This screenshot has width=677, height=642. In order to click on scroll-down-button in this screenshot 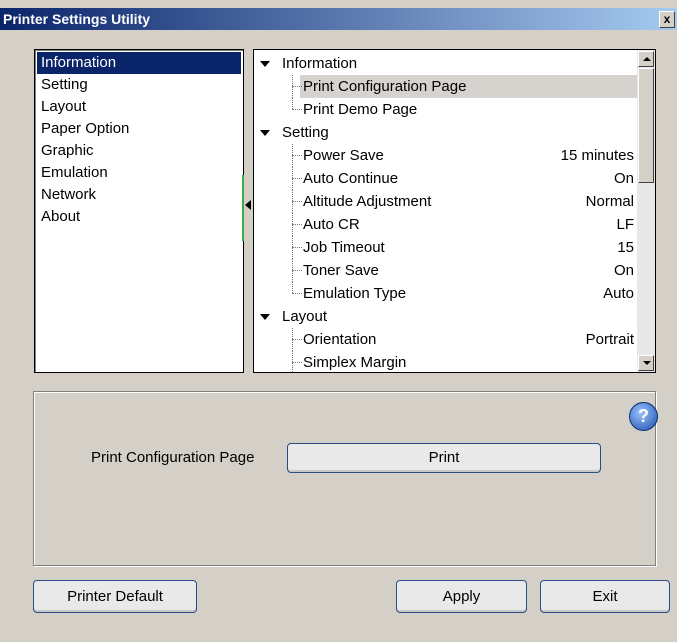, I will do `click(646, 363)`.